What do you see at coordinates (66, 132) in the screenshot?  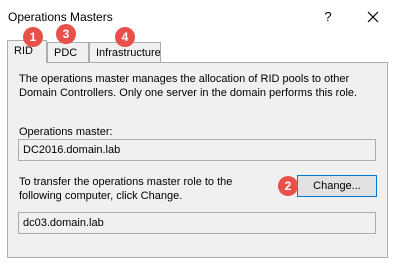 I see `operations-master-label: Operations master:` at bounding box center [66, 132].